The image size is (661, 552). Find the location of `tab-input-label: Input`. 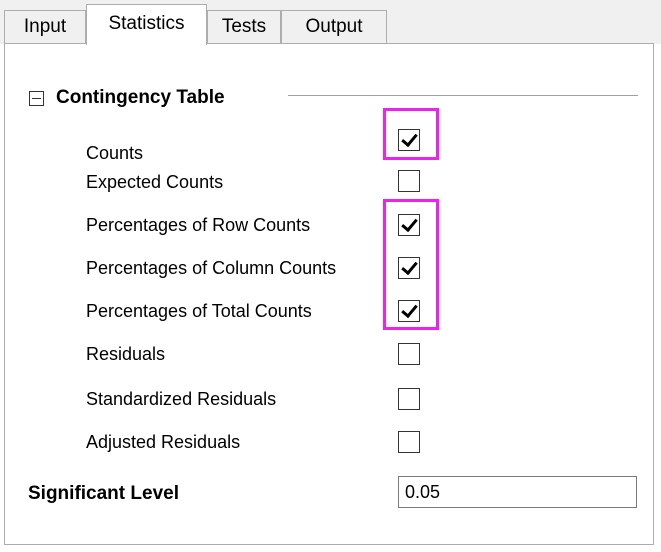

tab-input-label: Input is located at coordinates (45, 26).